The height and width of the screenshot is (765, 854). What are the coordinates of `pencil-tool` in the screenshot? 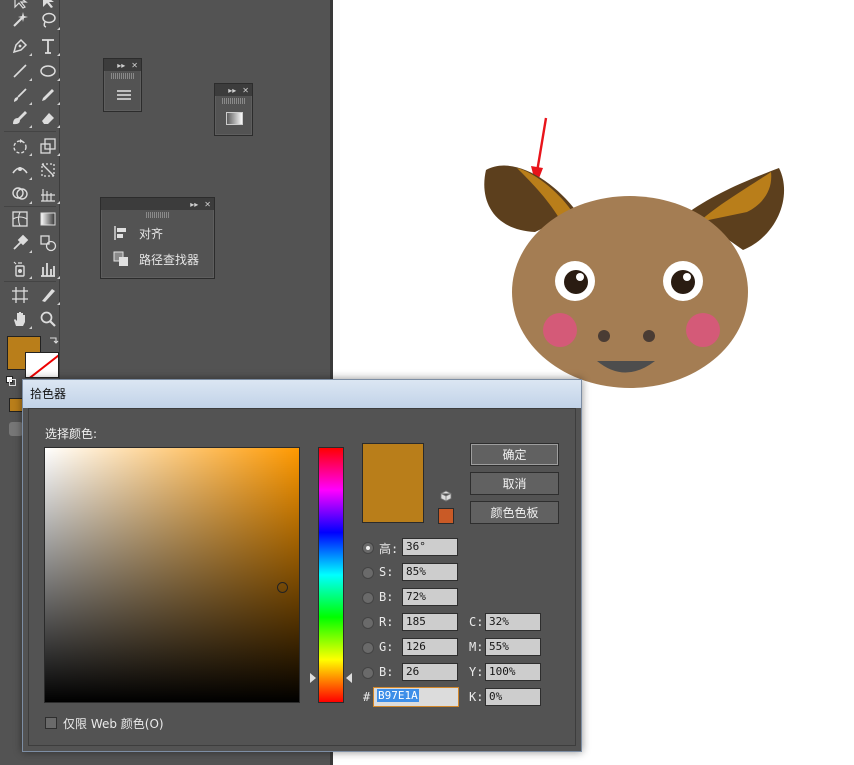 It's located at (48, 95).